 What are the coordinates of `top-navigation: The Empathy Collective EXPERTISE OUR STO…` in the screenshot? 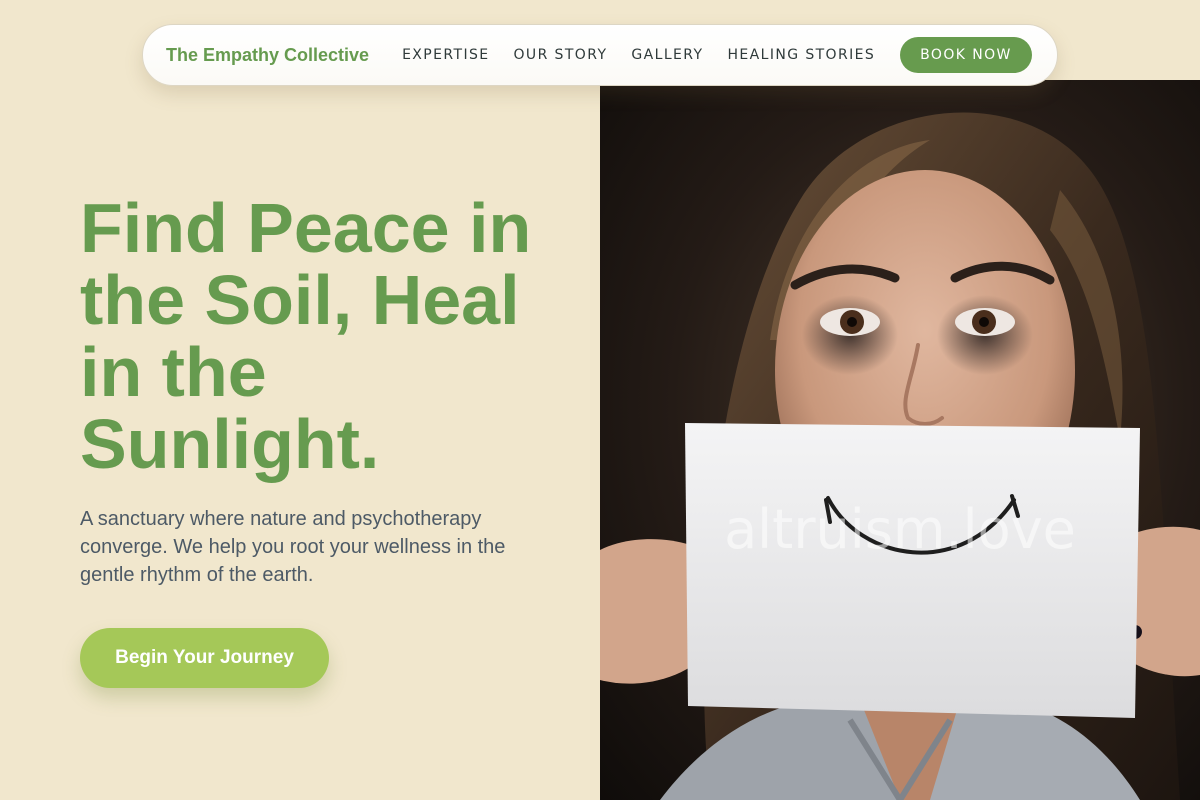 It's located at (600, 55).